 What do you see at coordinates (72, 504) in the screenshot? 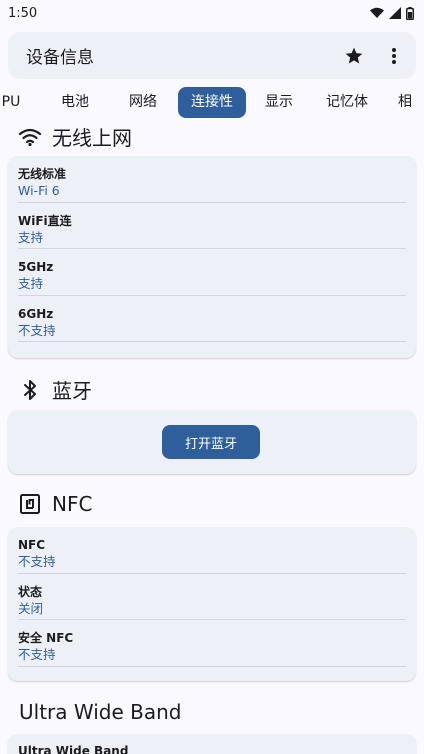
I see `nfc-title: NFC` at bounding box center [72, 504].